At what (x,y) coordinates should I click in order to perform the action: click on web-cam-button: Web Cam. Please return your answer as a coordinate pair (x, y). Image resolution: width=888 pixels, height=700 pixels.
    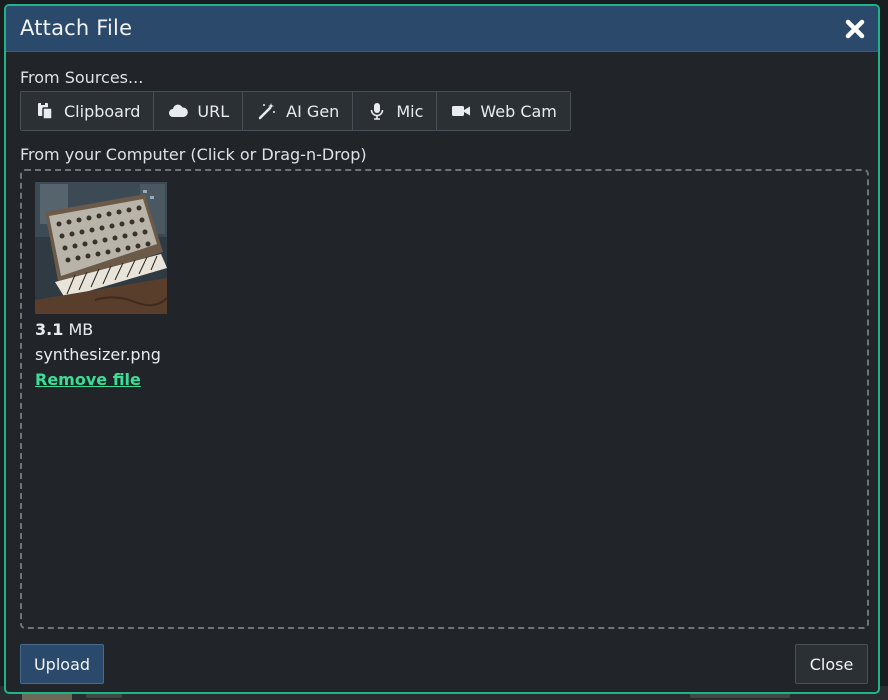
    Looking at the image, I should click on (503, 111).